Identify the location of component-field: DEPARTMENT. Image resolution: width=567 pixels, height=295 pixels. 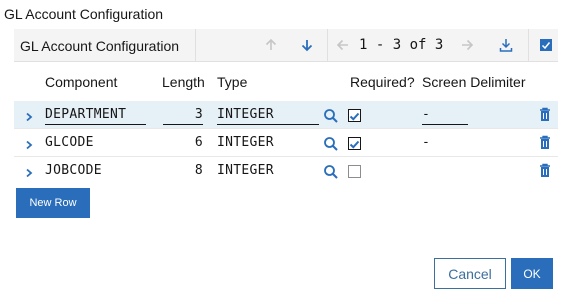
(95, 116).